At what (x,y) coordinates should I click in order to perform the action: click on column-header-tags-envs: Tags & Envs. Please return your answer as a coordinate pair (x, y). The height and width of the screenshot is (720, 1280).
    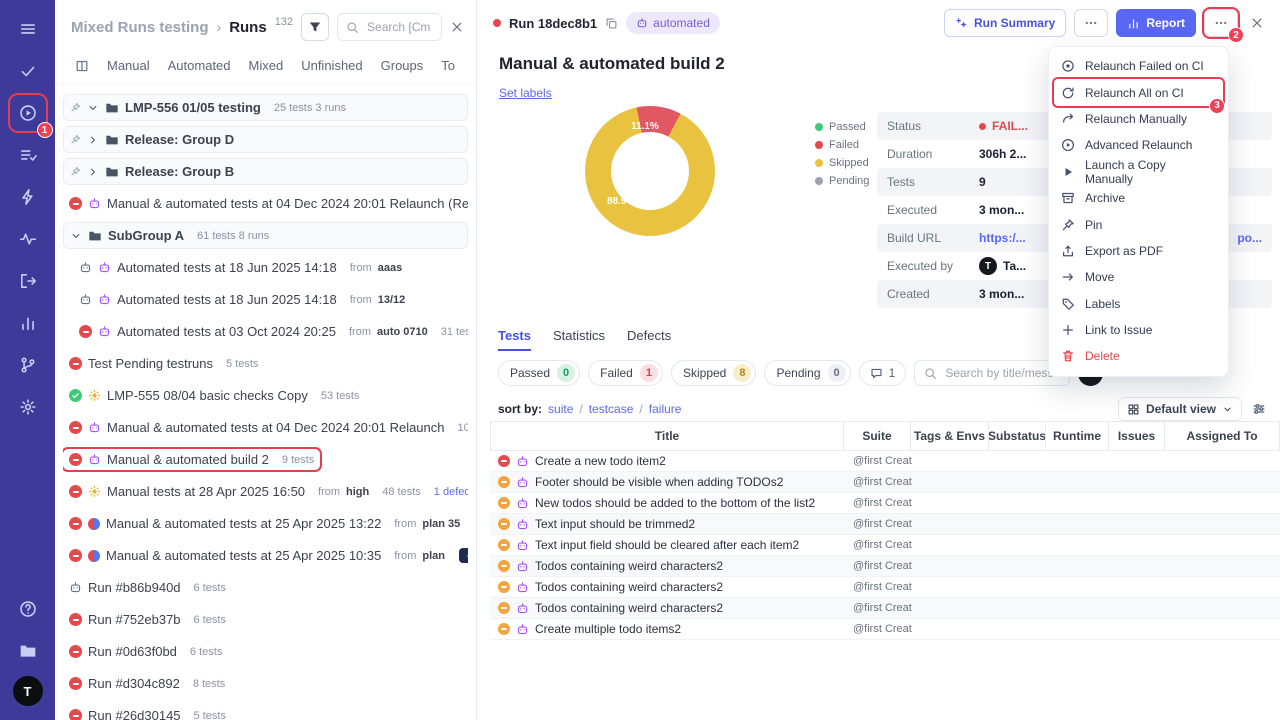
    Looking at the image, I should click on (950, 436).